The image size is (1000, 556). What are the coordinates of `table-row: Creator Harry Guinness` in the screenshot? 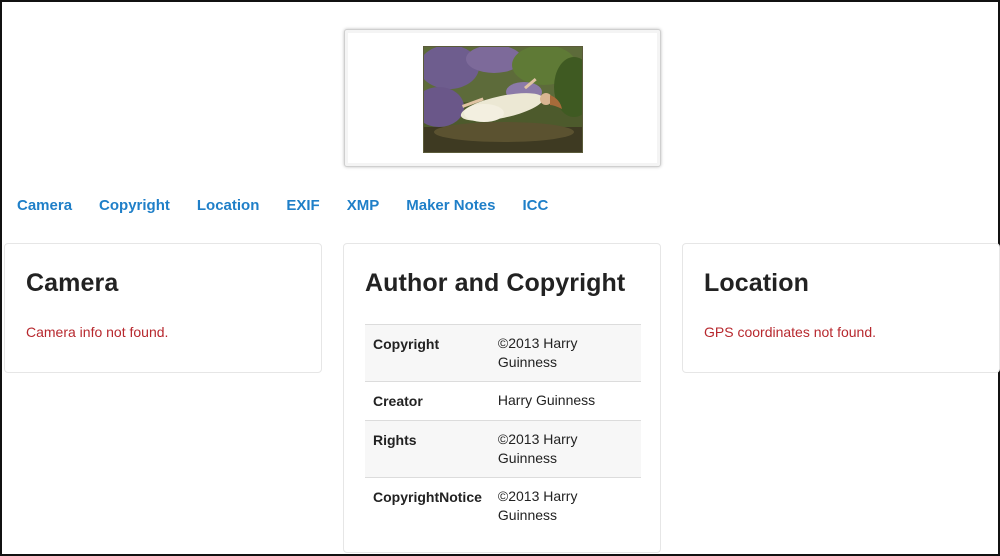 It's located at (503, 401).